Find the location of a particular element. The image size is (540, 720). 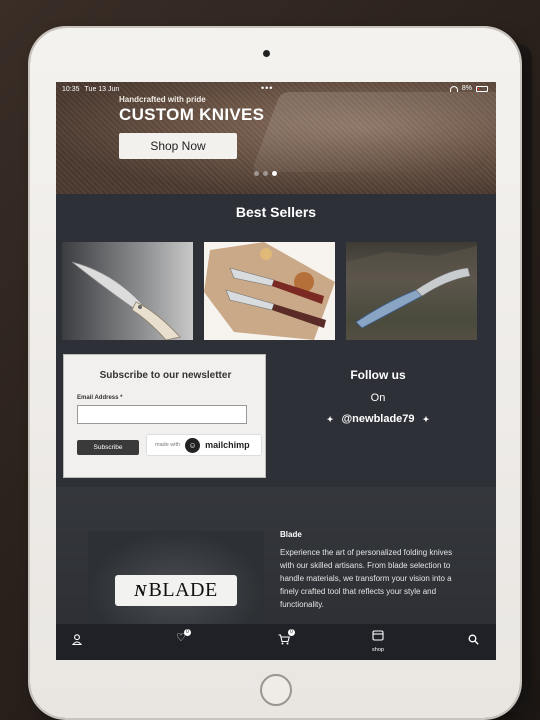

cart-nav-item: 0 is located at coordinates (286, 639).